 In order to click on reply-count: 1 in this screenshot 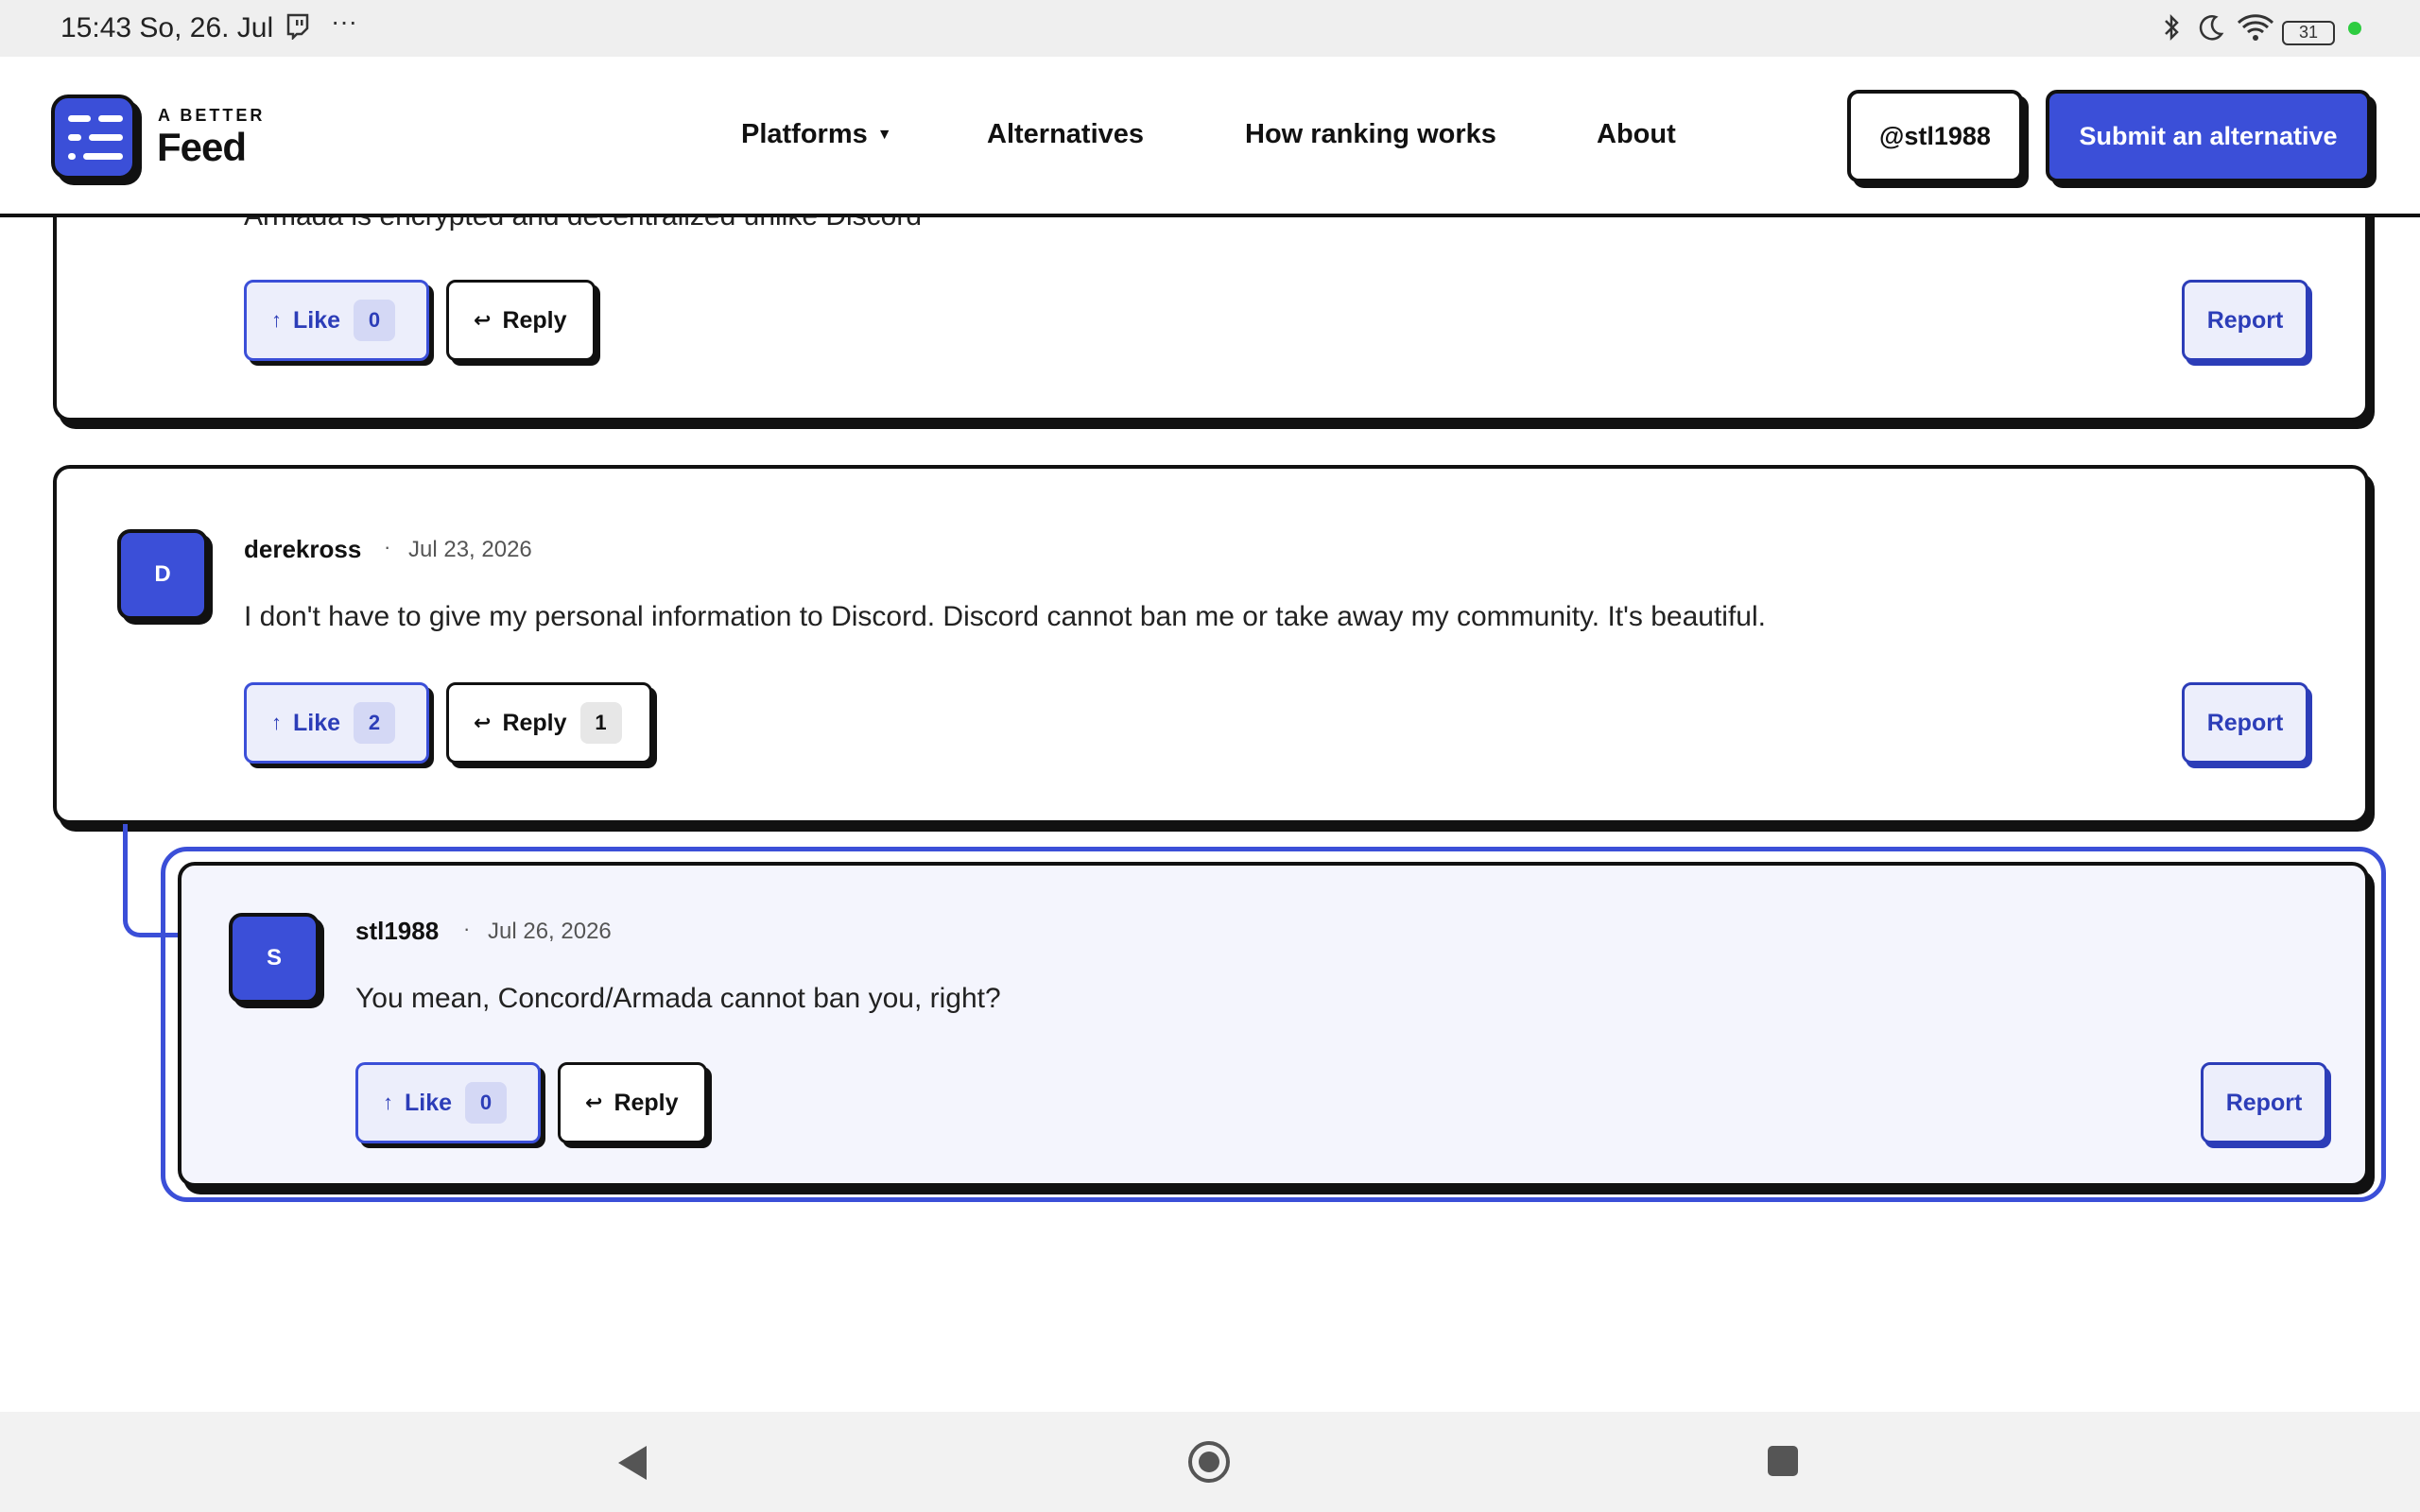, I will do `click(600, 723)`.